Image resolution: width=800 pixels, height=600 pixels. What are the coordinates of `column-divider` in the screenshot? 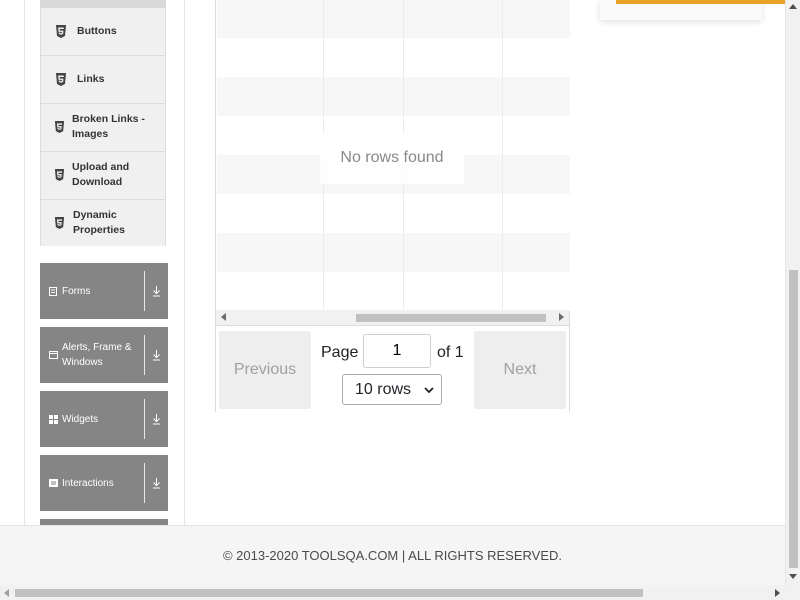 It's located at (502, 155).